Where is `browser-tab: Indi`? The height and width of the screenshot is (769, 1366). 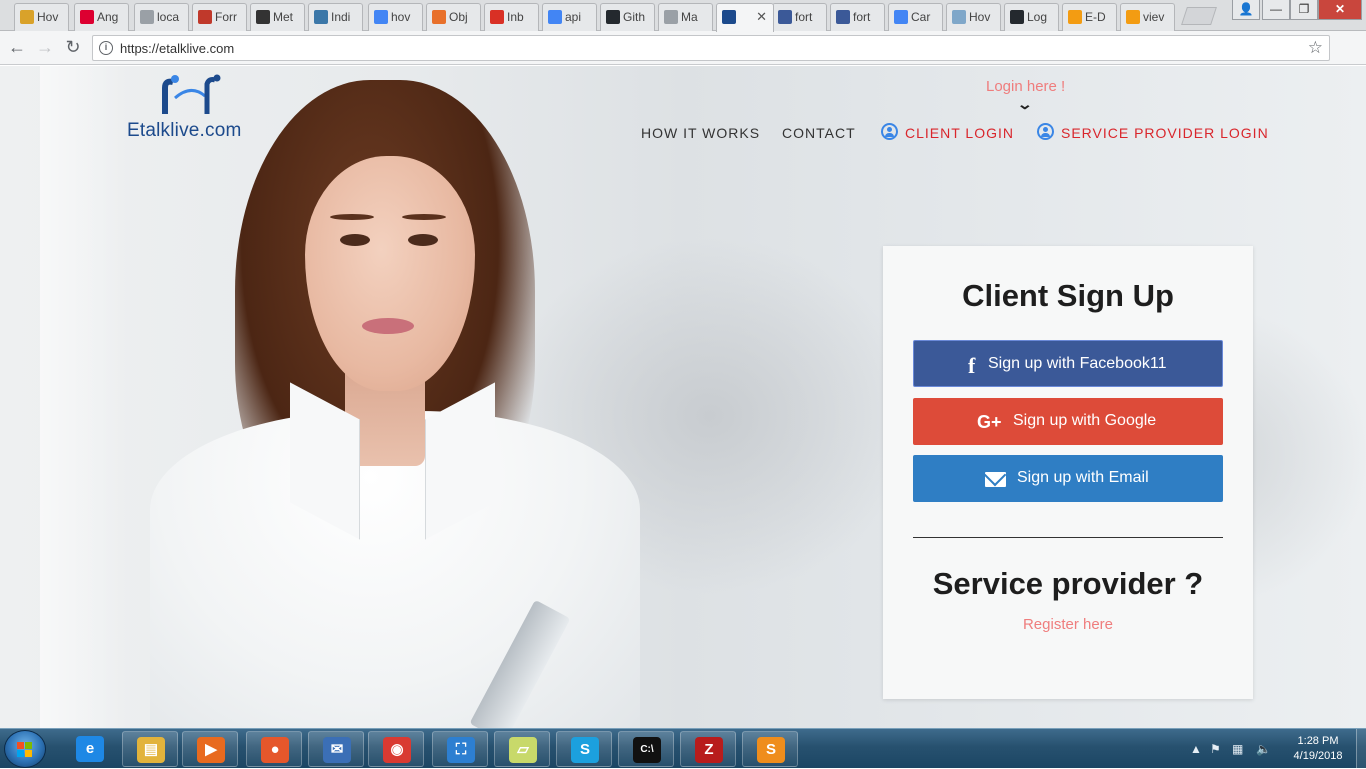 browser-tab: Indi is located at coordinates (335, 17).